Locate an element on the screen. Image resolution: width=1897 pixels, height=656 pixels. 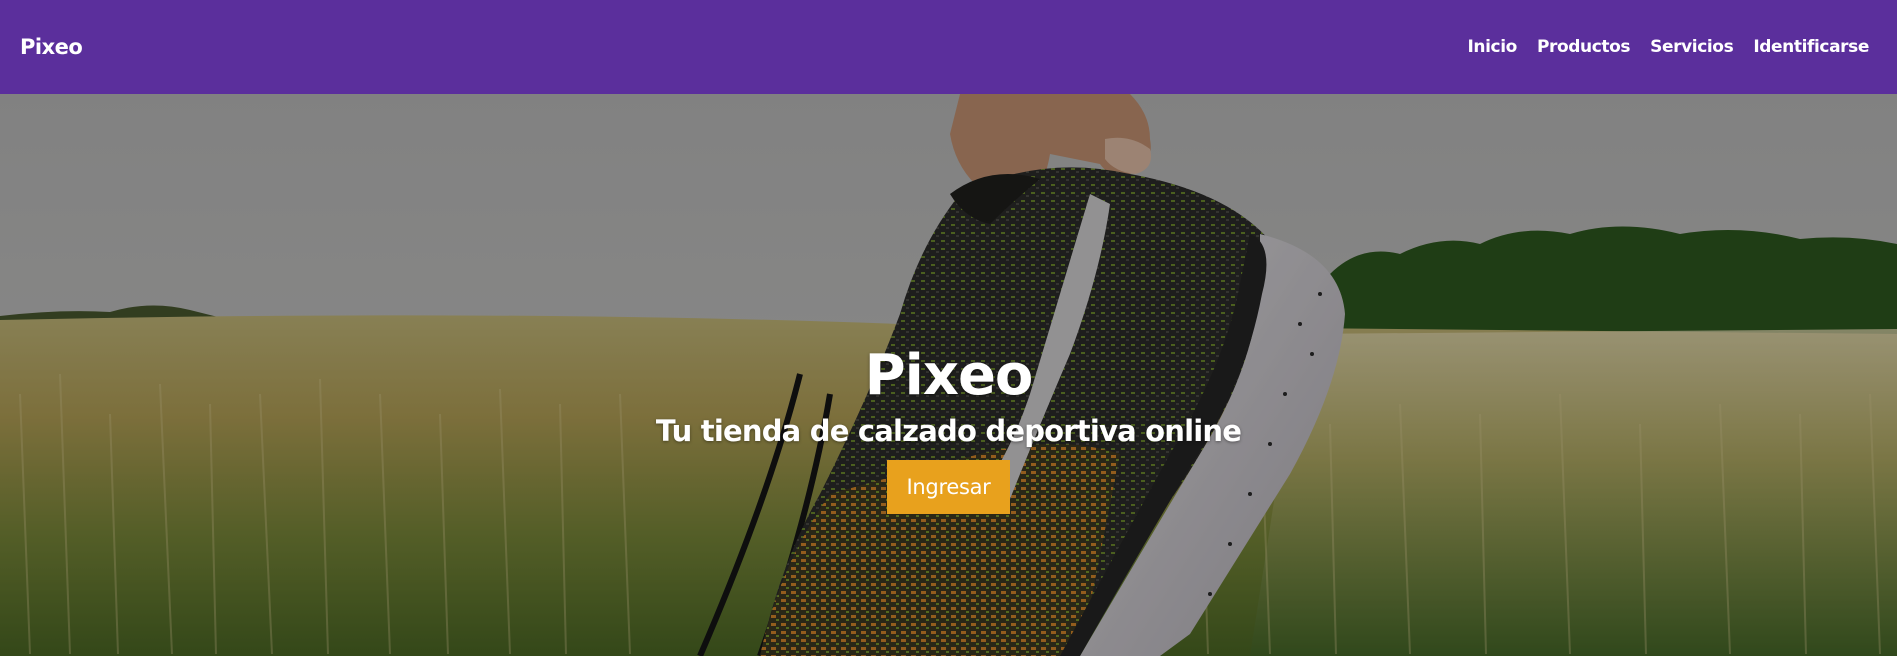
ingresar-button: Ingresar is located at coordinates (948, 487).